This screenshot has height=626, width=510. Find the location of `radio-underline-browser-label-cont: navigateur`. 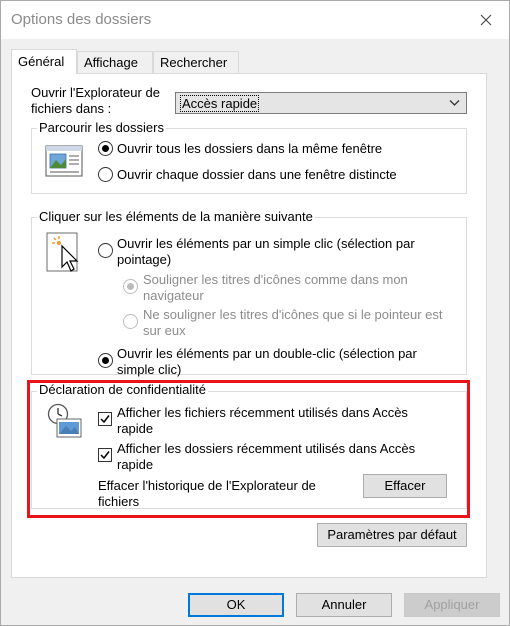

radio-underline-browser-label-cont: navigateur is located at coordinates (173, 295).